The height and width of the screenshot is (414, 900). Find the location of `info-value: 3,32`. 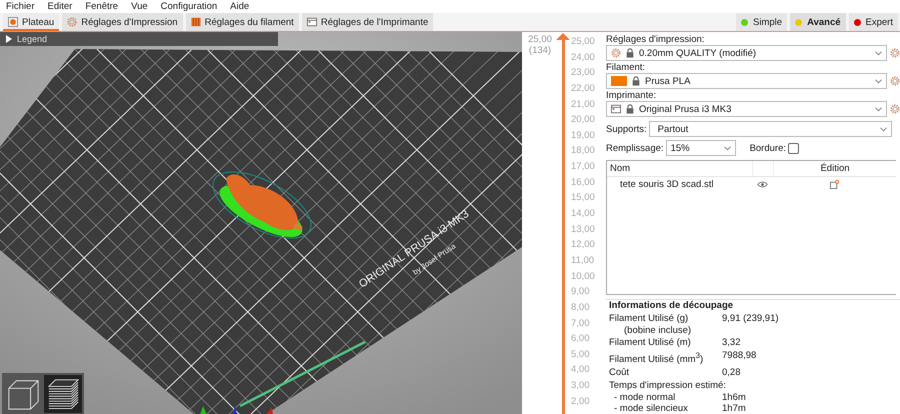

info-value: 3,32 is located at coordinates (731, 342).